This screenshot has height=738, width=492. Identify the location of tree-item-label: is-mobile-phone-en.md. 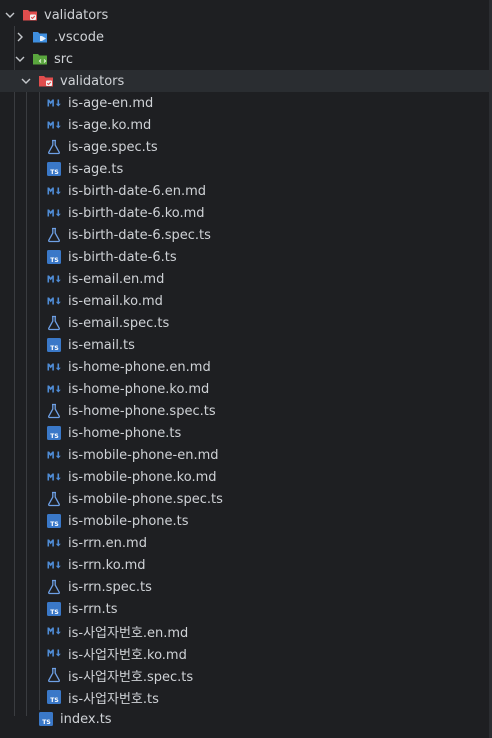
(143, 455).